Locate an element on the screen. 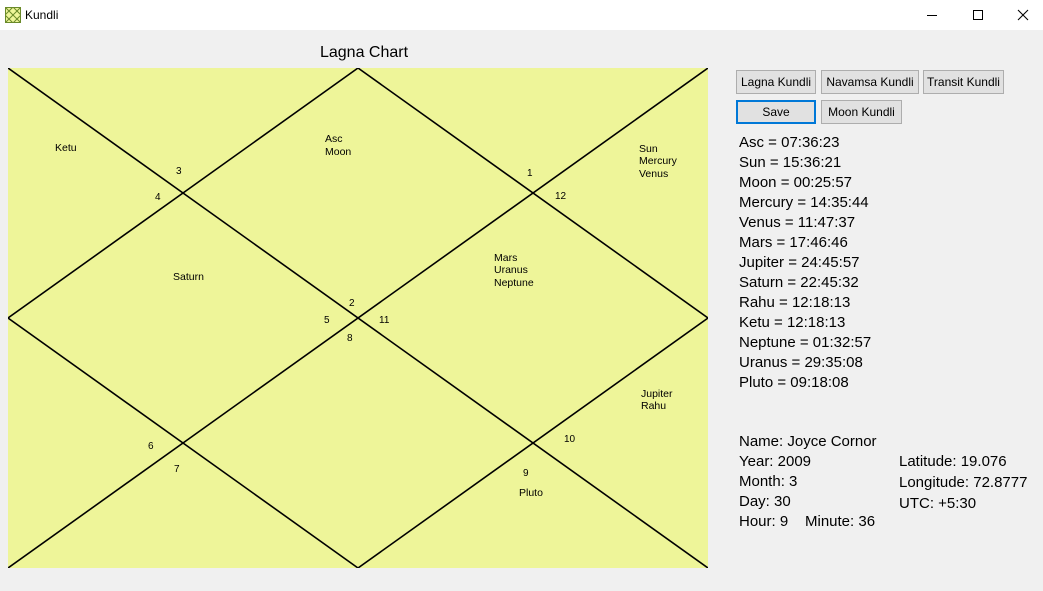 The height and width of the screenshot is (591, 1043). hour-label: Hour: 9 is located at coordinates (764, 521).